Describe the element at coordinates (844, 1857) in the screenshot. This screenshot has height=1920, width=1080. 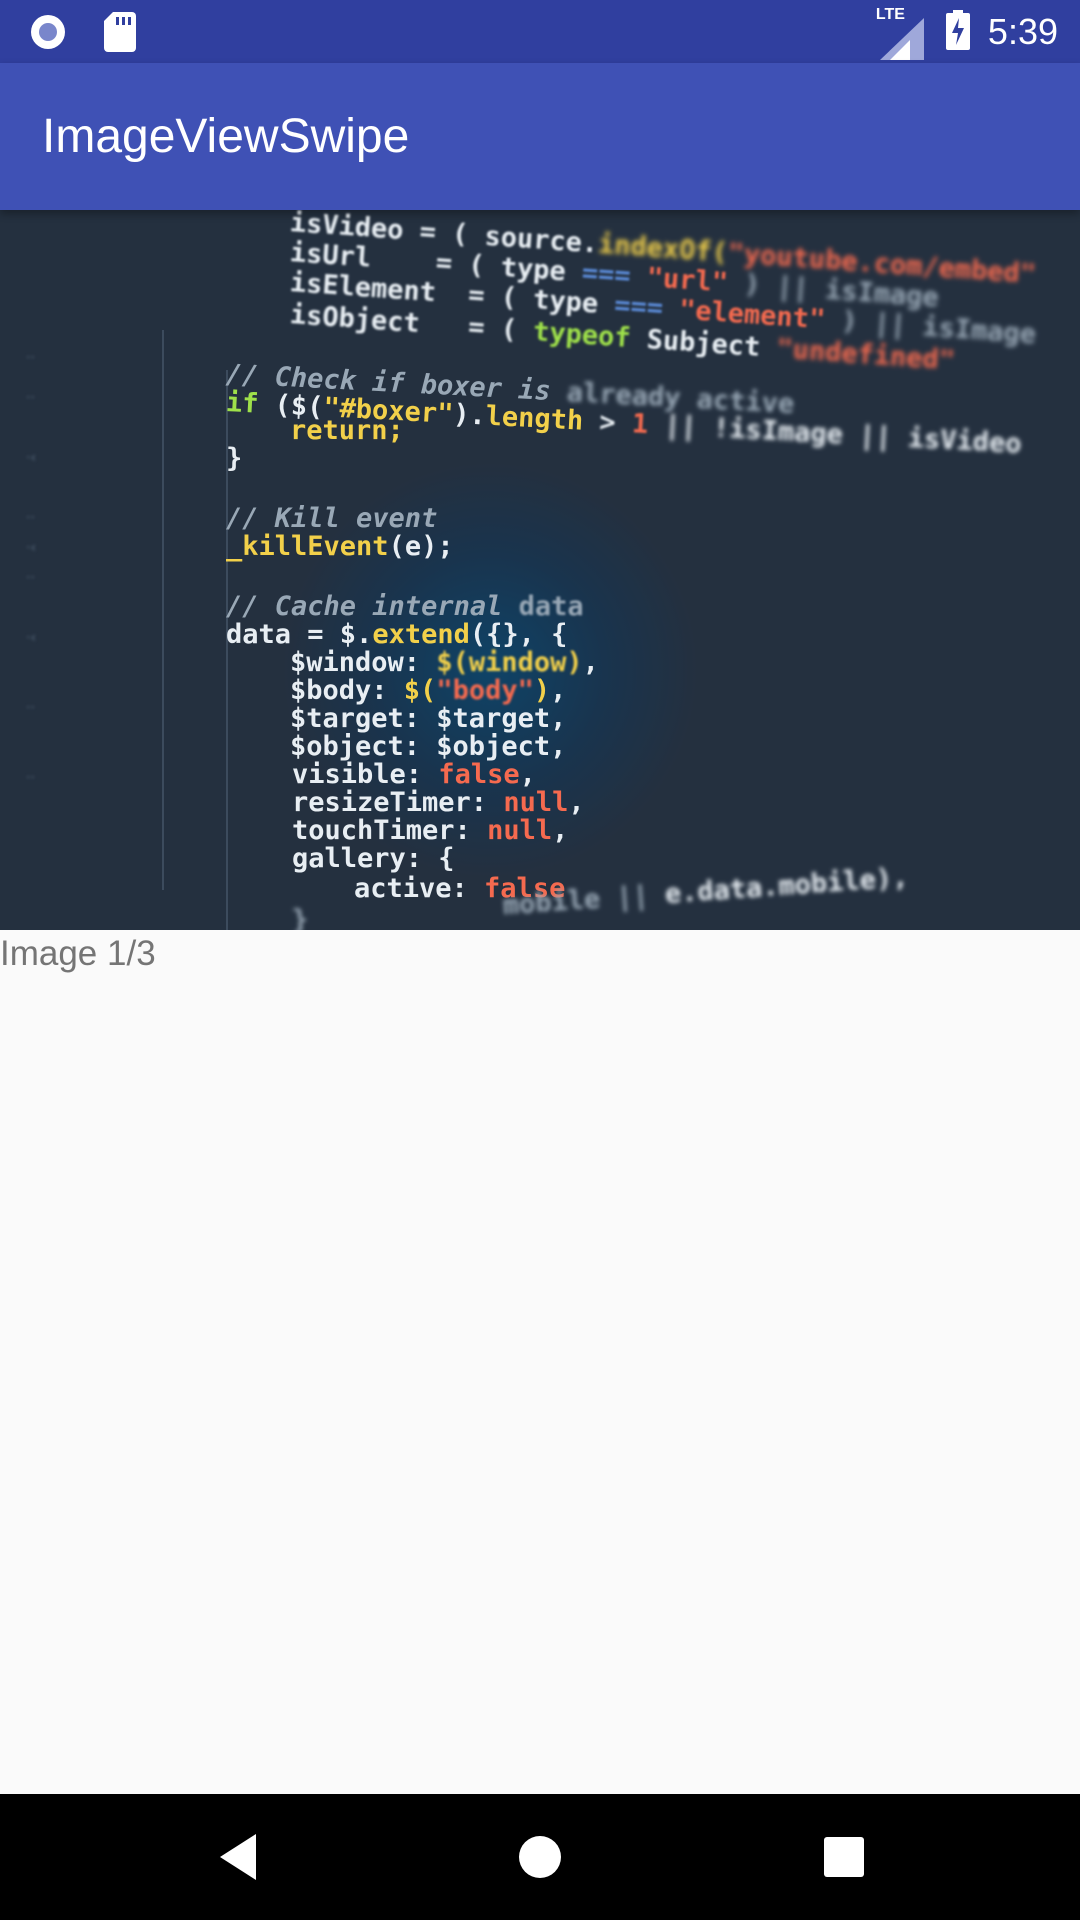
I see `recents-icon` at that location.